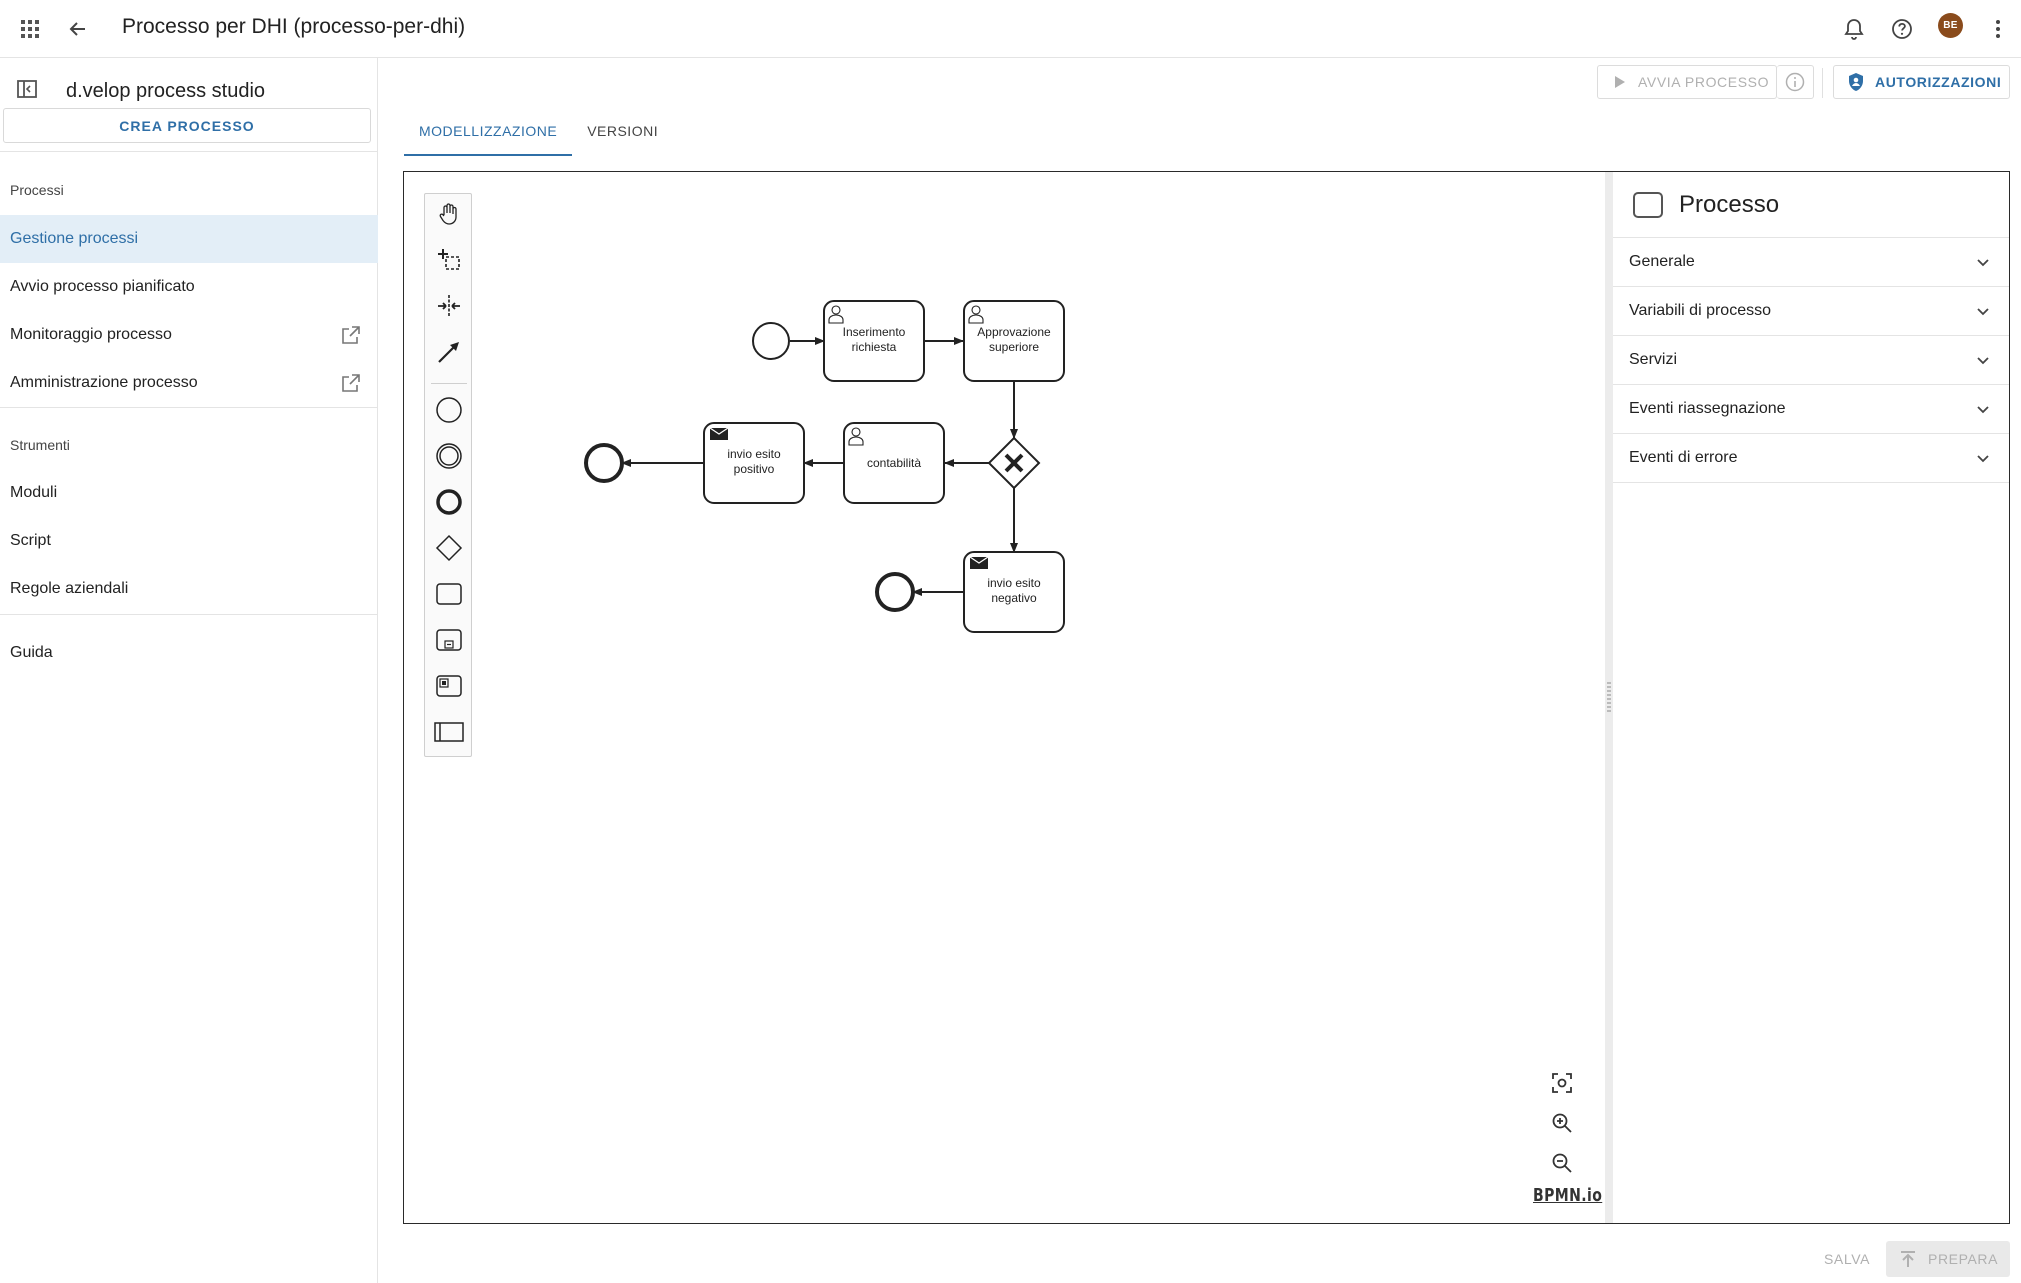 This screenshot has width=2021, height=1283. What do you see at coordinates (189, 239) in the screenshot?
I see `sidebar-item-gestione-processi: Gestione processi` at bounding box center [189, 239].